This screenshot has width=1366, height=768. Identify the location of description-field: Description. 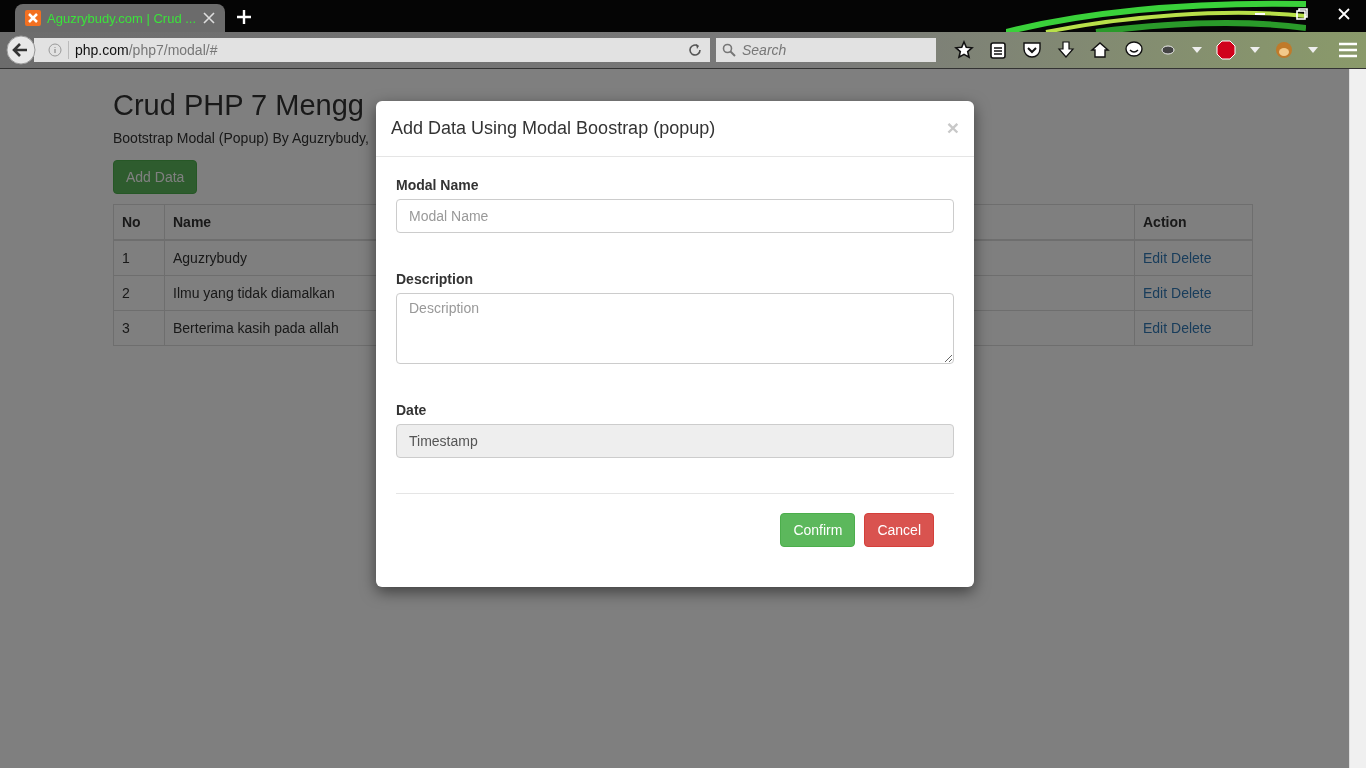
(675, 328).